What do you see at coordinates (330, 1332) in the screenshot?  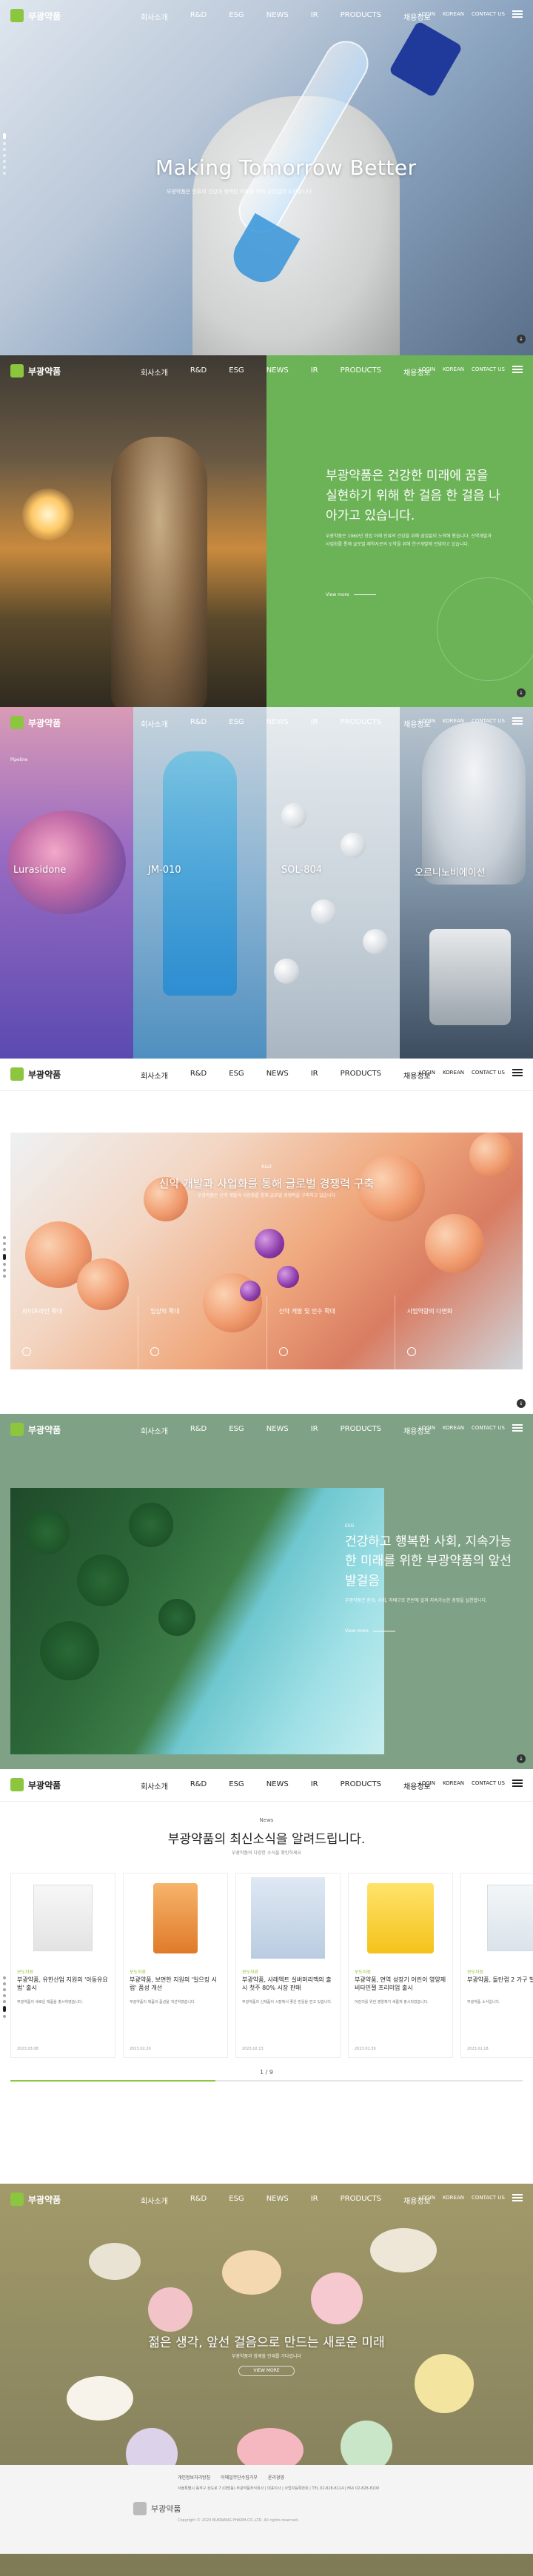 I see `business-cell: 신약 개발 및 인수 확대` at bounding box center [330, 1332].